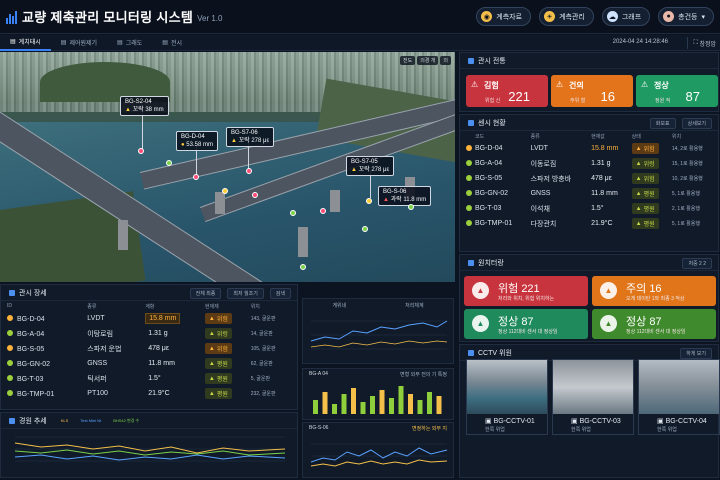  Describe the element at coordinates (507, 397) in the screenshot. I see `cctv-camera: ▣ BG-CCTV-01 한쪽 위업` at that location.